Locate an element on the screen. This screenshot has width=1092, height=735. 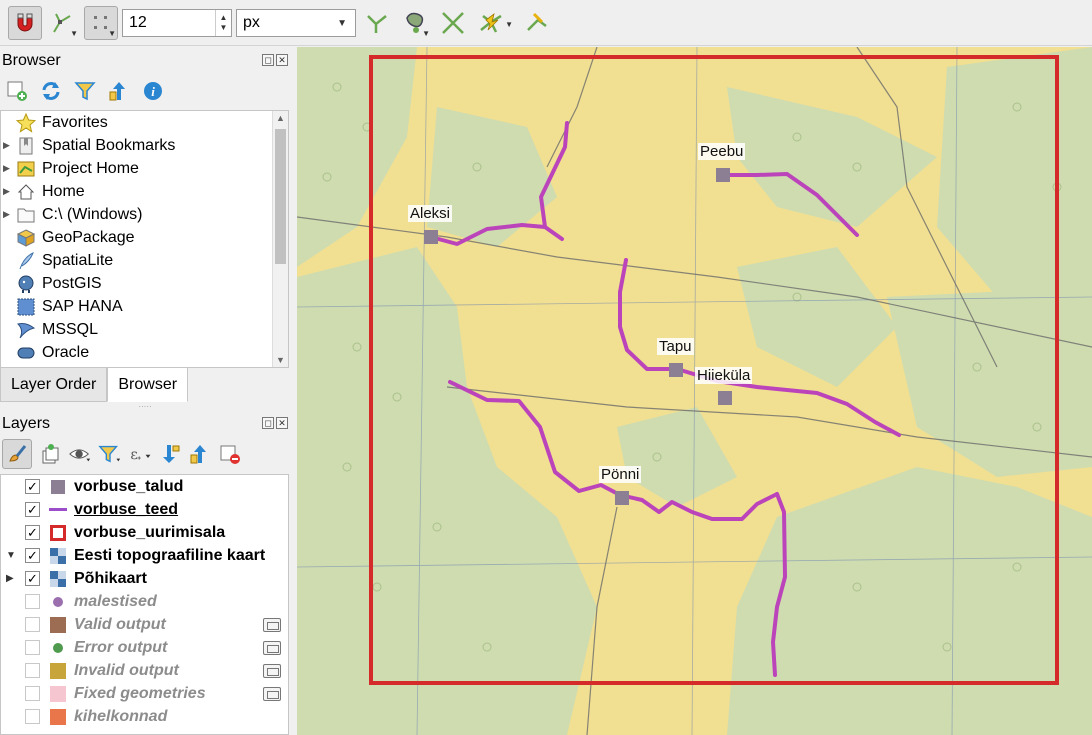
layer-row-valid-output: Valid output is located at coordinates (144, 624).